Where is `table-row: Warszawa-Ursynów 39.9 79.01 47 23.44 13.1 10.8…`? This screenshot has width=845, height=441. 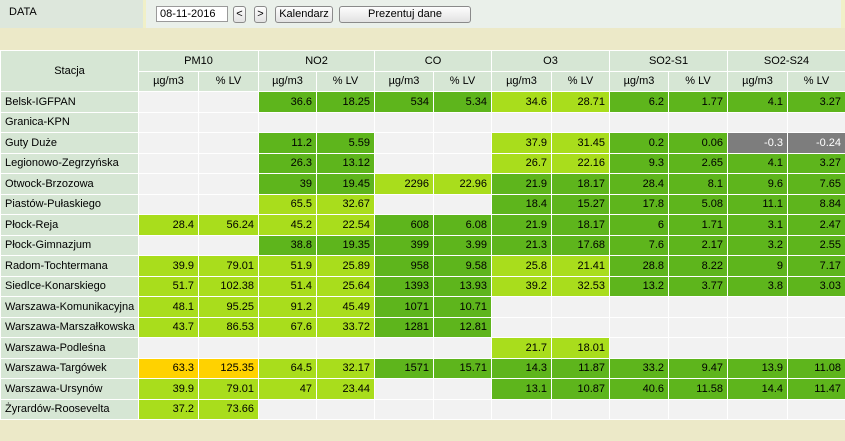 table-row: Warszawa-Ursynów 39.9 79.01 47 23.44 13.1 10.8… is located at coordinates (422, 389).